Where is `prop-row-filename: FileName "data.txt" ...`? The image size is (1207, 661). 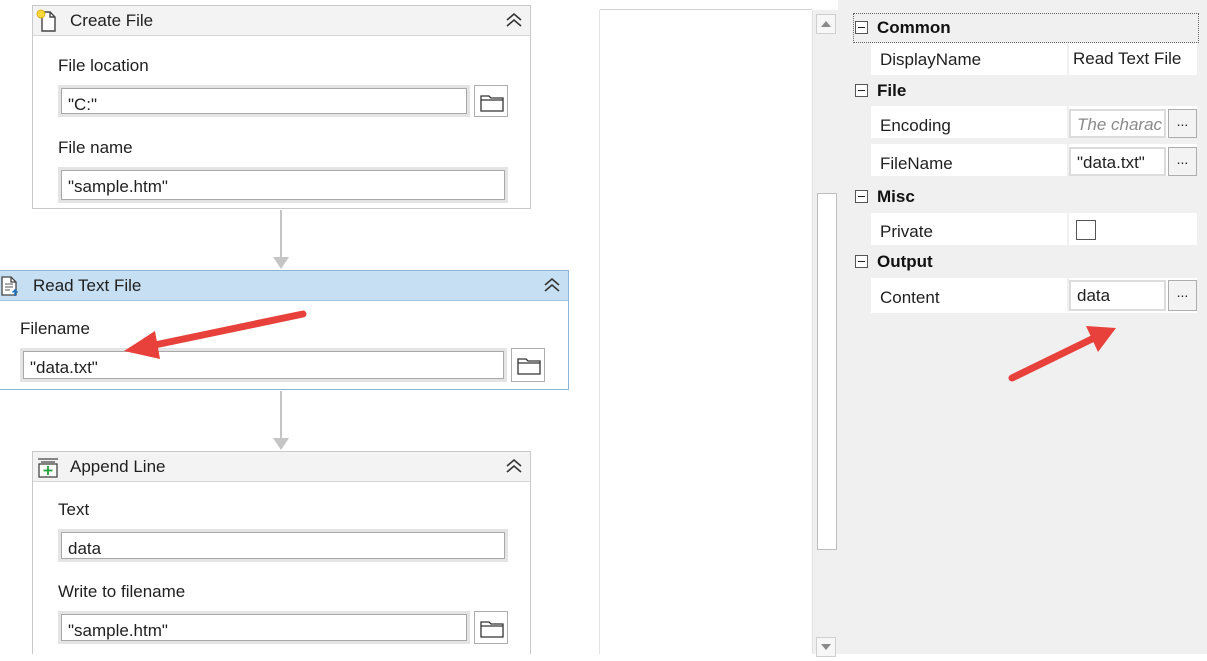
prop-row-filename: FileName "data.txt" ... is located at coordinates (1034, 160).